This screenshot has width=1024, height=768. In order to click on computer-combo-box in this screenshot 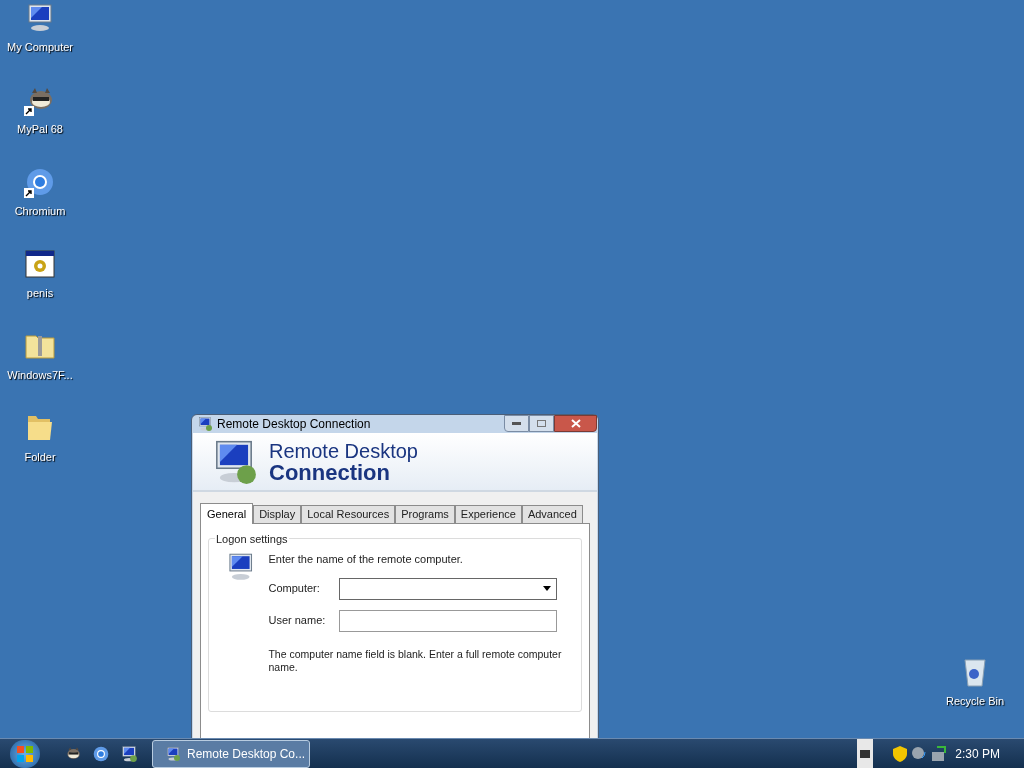, I will do `click(448, 588)`.